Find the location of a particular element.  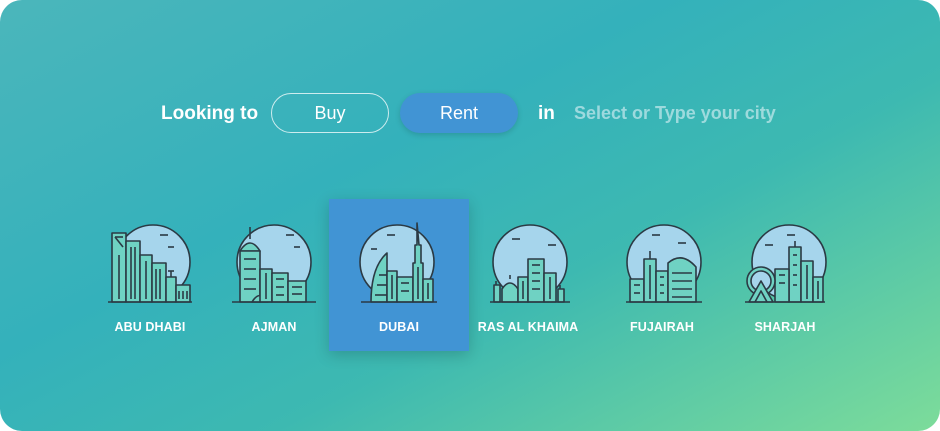

city-label: ABU DHABI is located at coordinates (150, 327).